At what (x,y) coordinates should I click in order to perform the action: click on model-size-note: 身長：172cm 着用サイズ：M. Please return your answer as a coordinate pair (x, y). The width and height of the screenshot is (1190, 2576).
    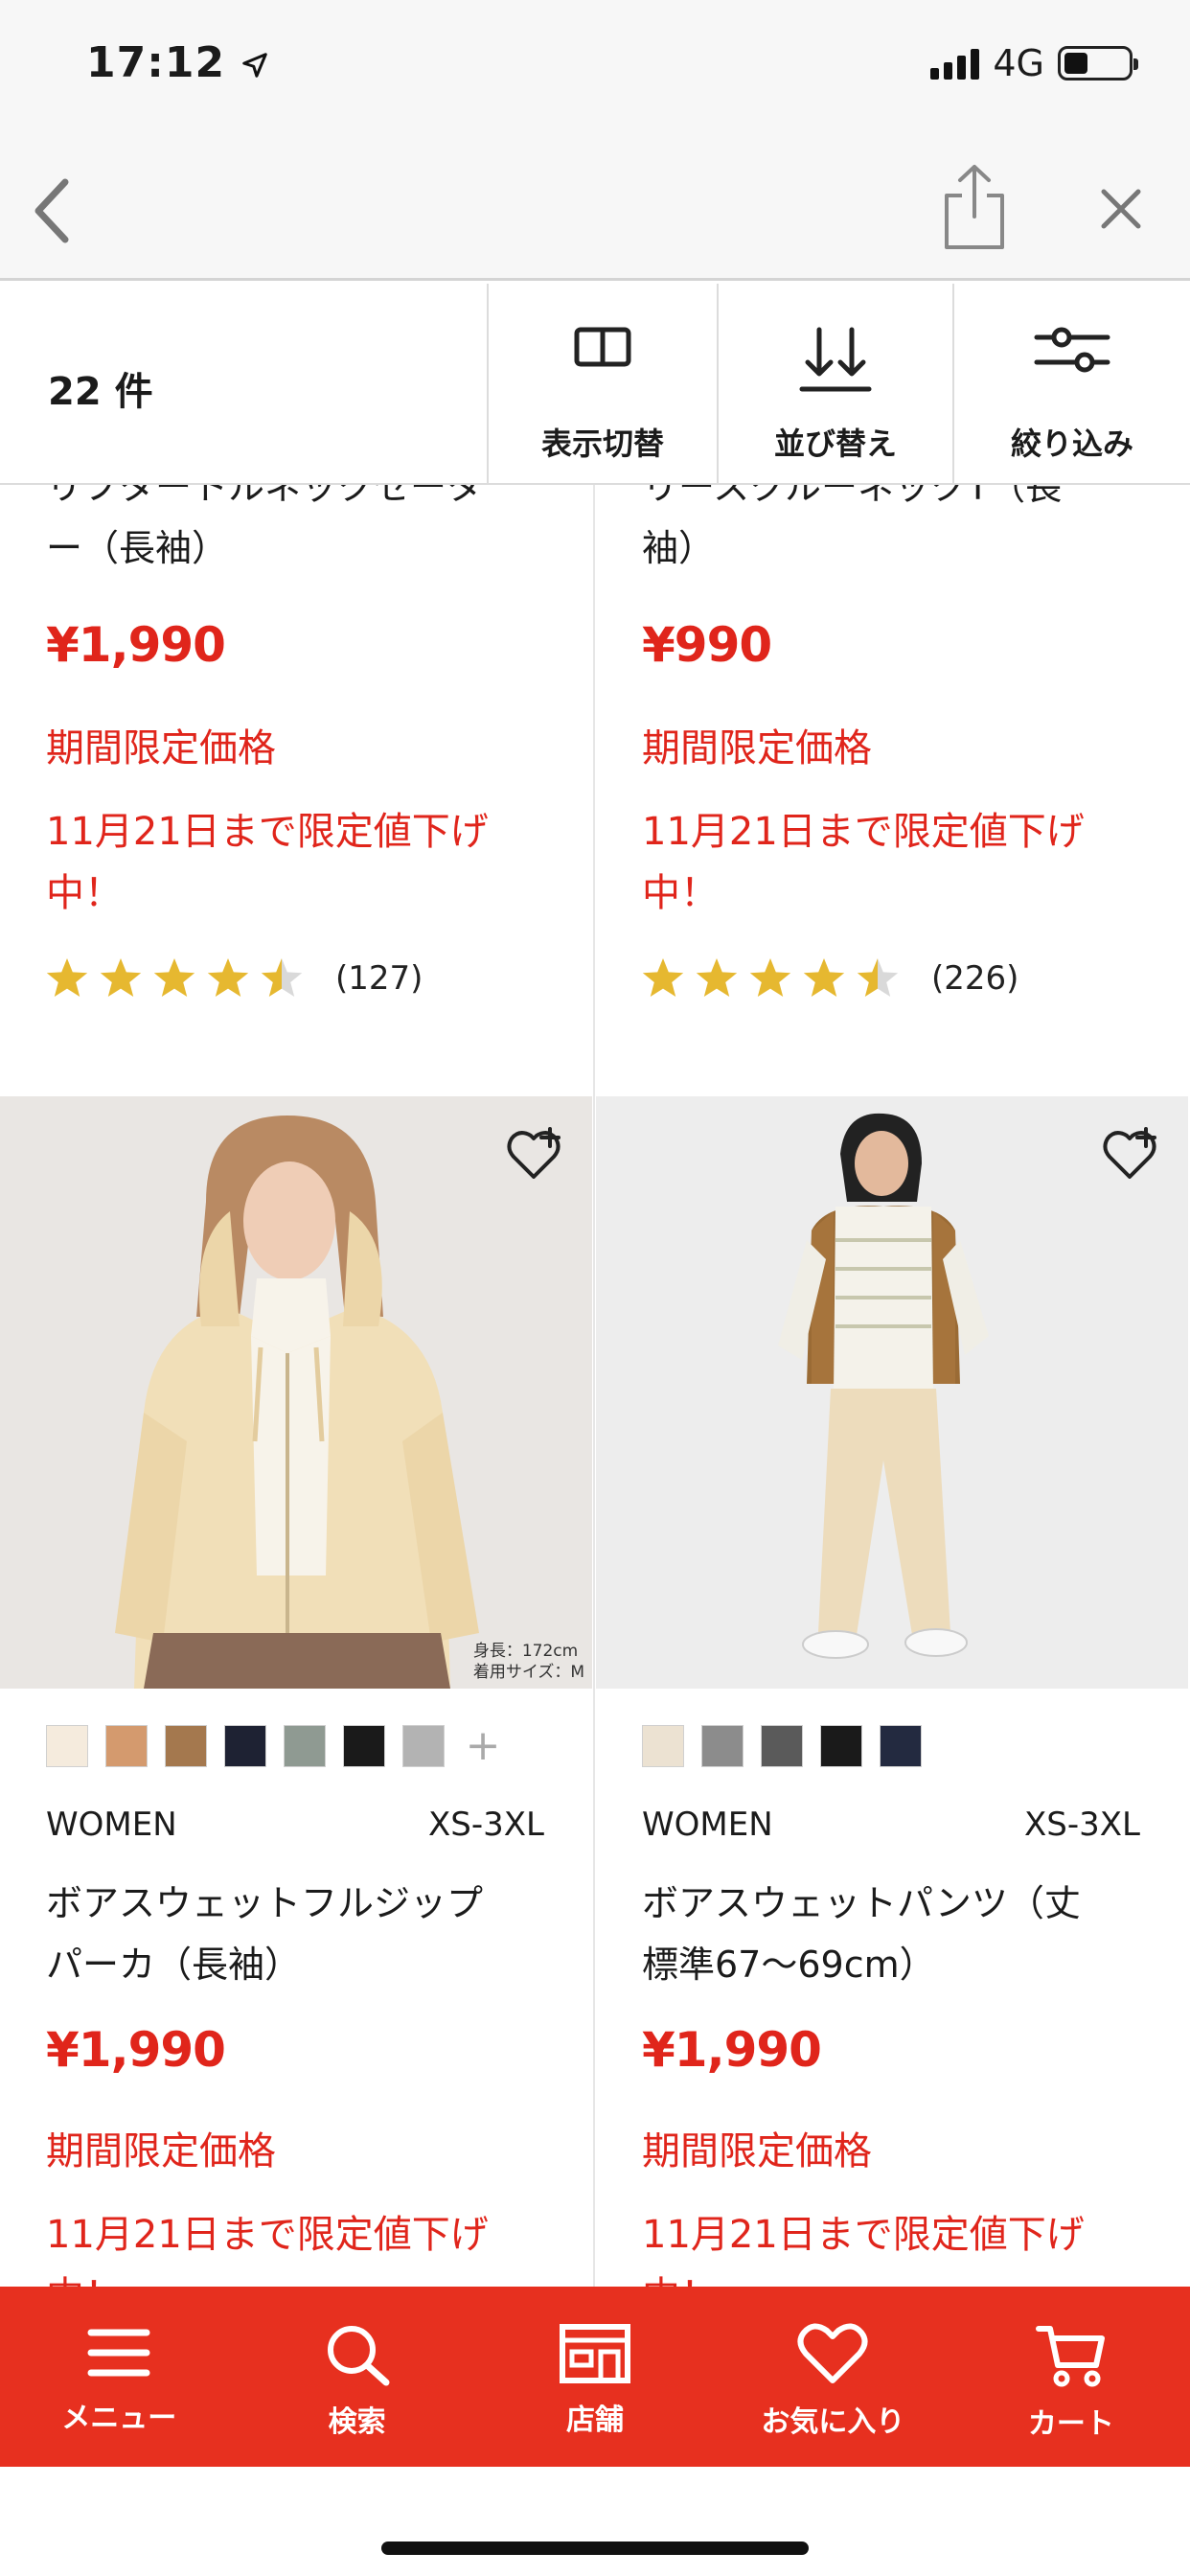
    Looking at the image, I should click on (528, 1662).